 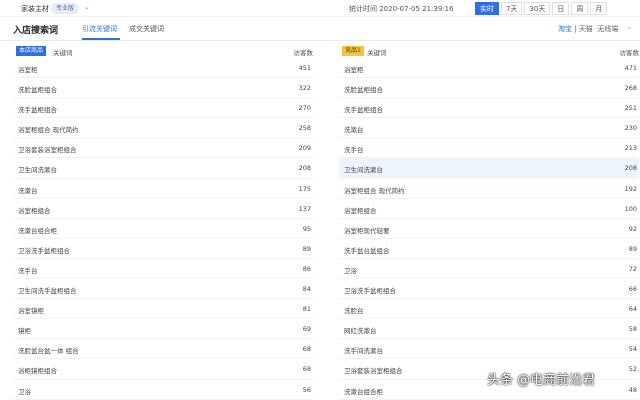 What do you see at coordinates (48, 351) in the screenshot?
I see `keyword-cell: 洗脸盆台盆一体 组合` at bounding box center [48, 351].